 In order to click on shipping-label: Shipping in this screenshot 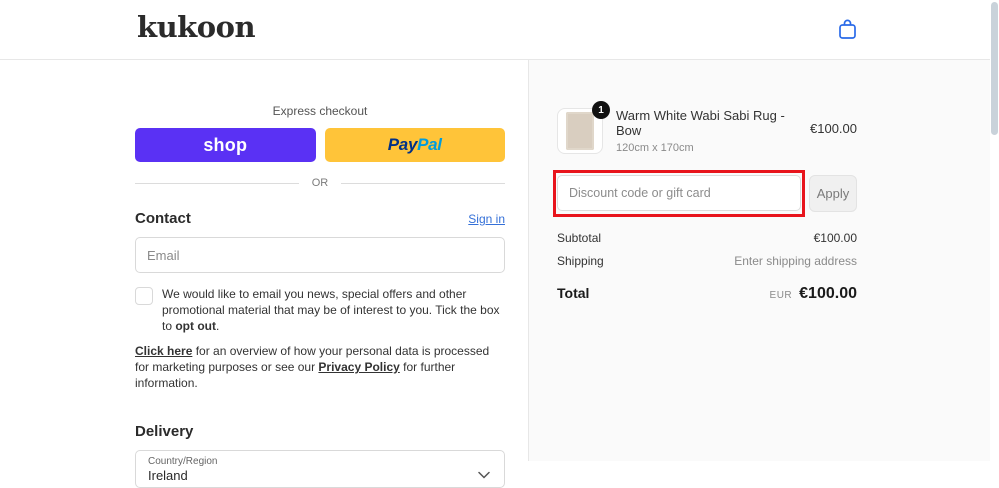, I will do `click(580, 261)`.